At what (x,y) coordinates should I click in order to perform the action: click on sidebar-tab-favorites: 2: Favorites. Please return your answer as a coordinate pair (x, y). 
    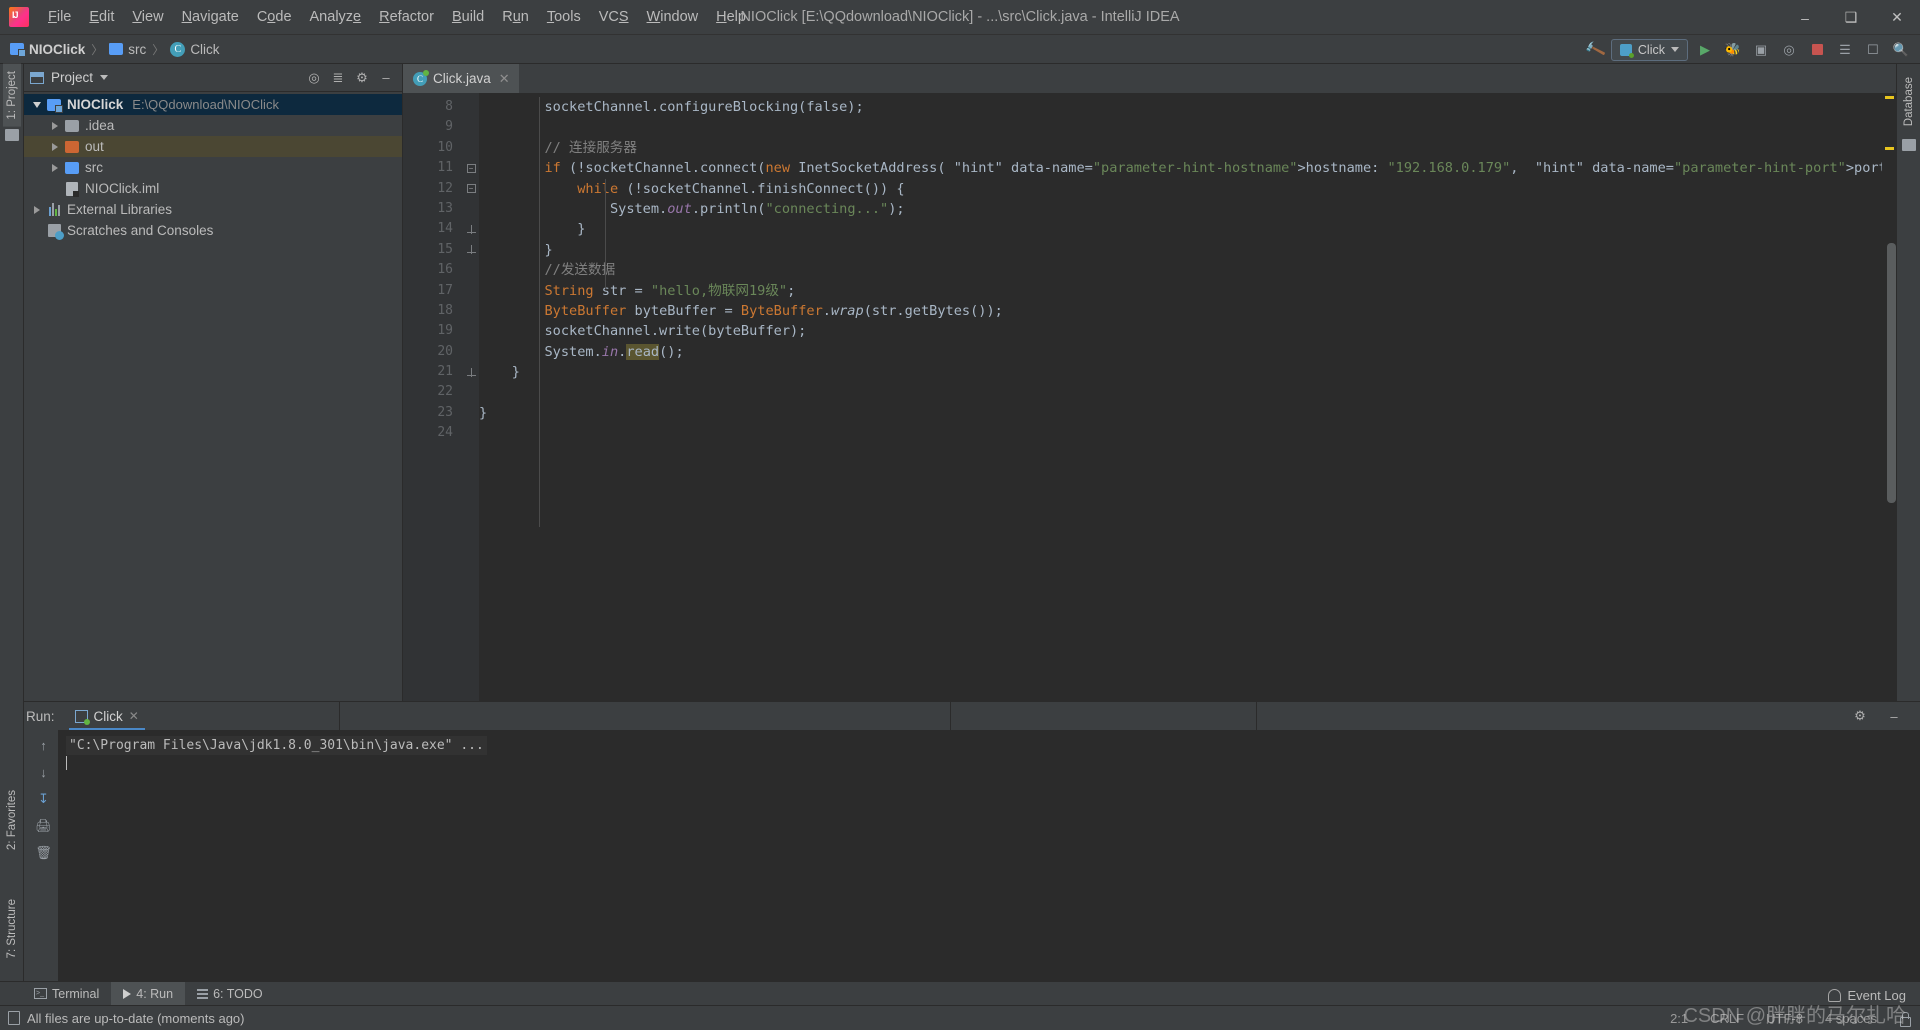
    Looking at the image, I should click on (12, 820).